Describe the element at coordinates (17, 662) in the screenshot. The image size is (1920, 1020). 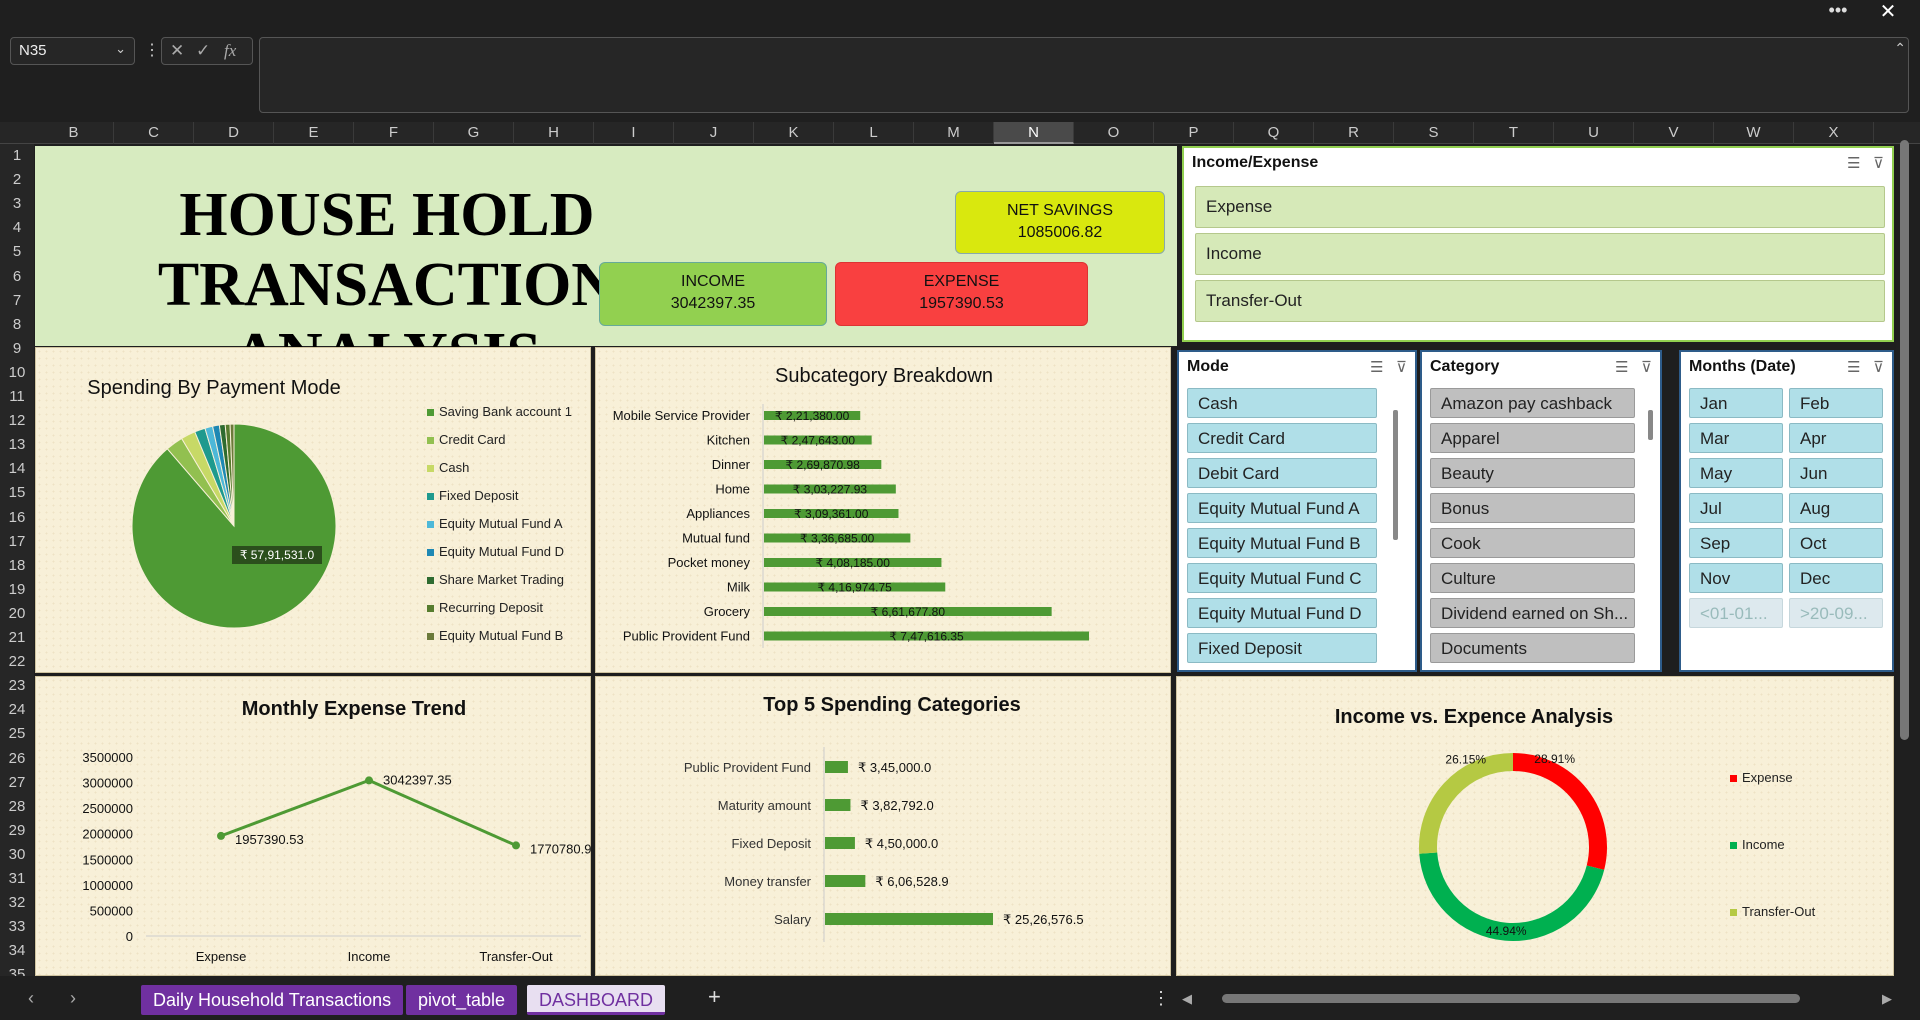
I see `row-header: 22` at that location.